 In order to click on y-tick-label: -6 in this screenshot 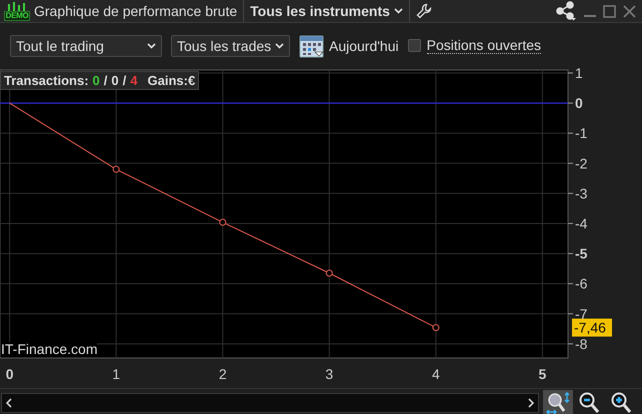, I will do `click(581, 284)`.